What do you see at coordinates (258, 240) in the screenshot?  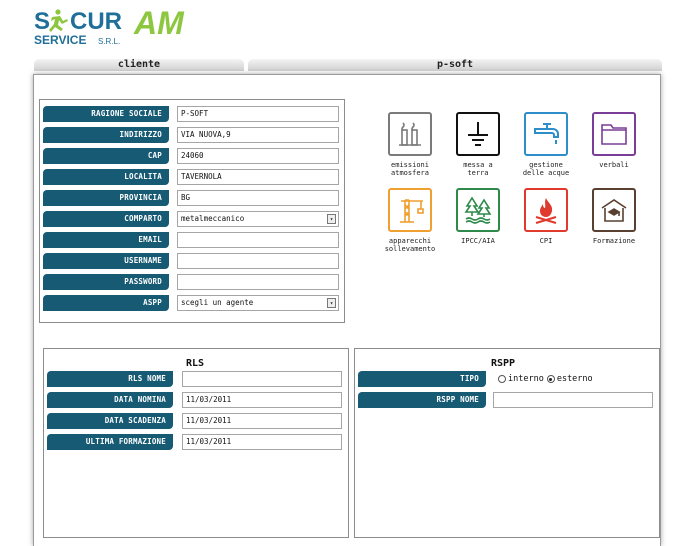 I see `email-input` at bounding box center [258, 240].